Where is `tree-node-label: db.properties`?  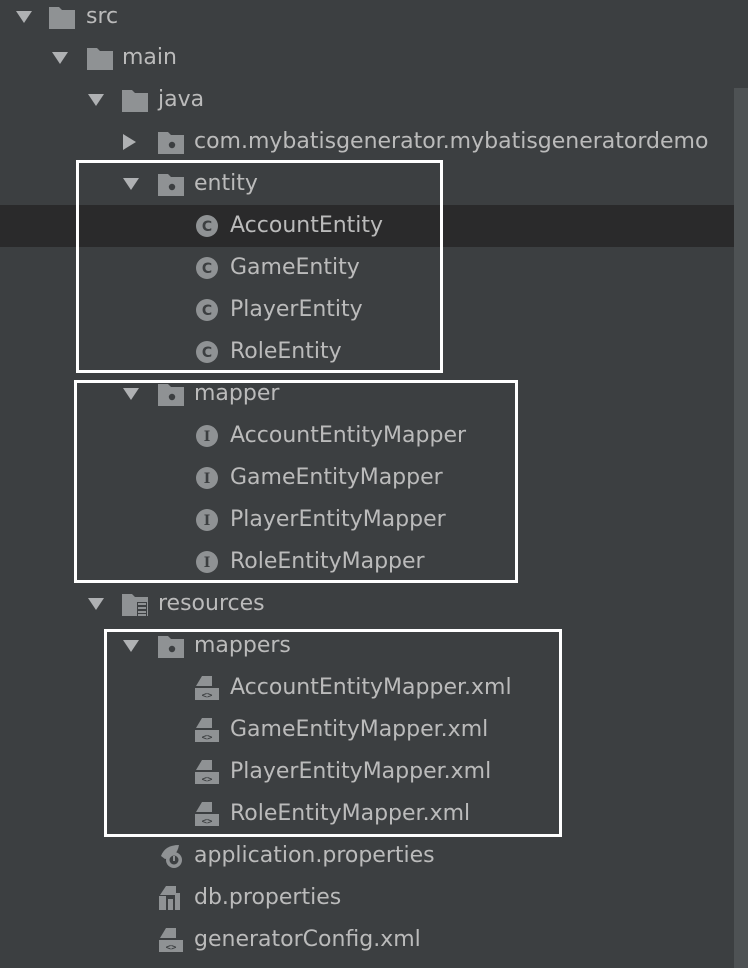 tree-node-label: db.properties is located at coordinates (268, 897).